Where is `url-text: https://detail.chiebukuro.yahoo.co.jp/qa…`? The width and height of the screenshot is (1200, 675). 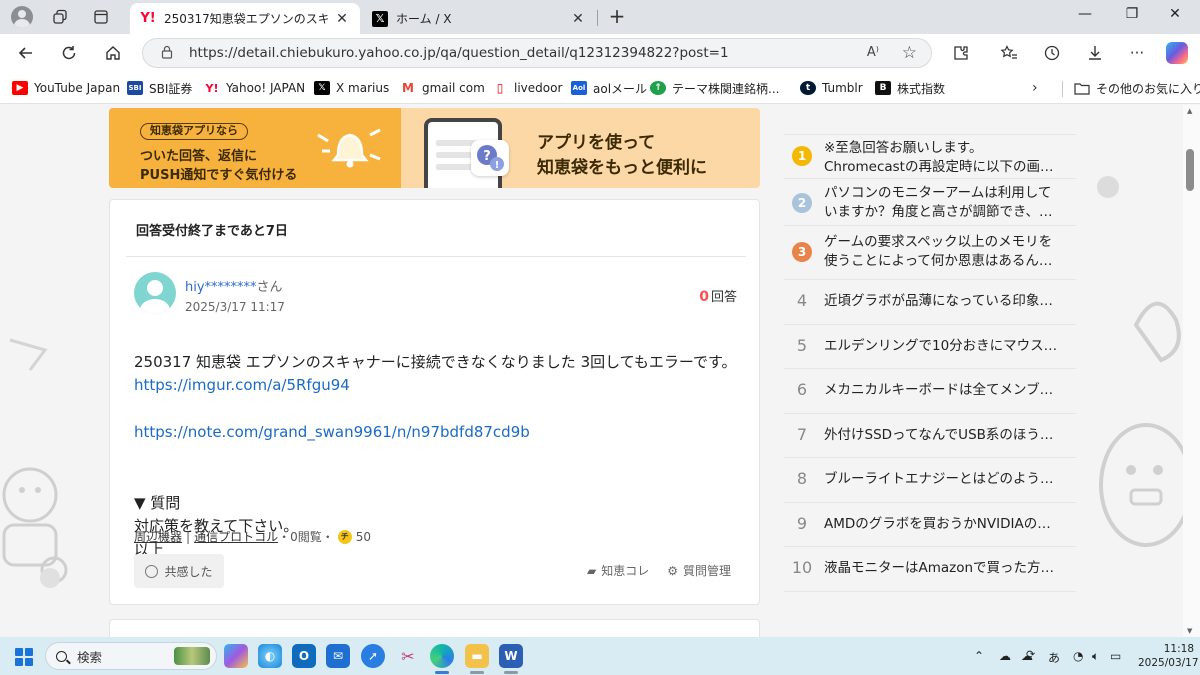
url-text: https://detail.chiebukuro.yahoo.co.jp/qa… is located at coordinates (459, 53).